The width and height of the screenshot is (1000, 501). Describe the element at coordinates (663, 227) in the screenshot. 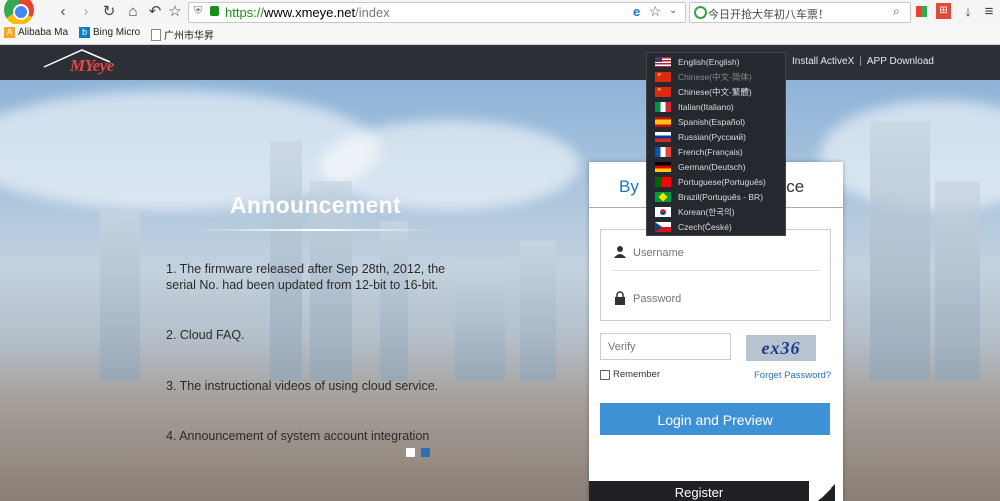

I see `cz-flag-icon` at that location.